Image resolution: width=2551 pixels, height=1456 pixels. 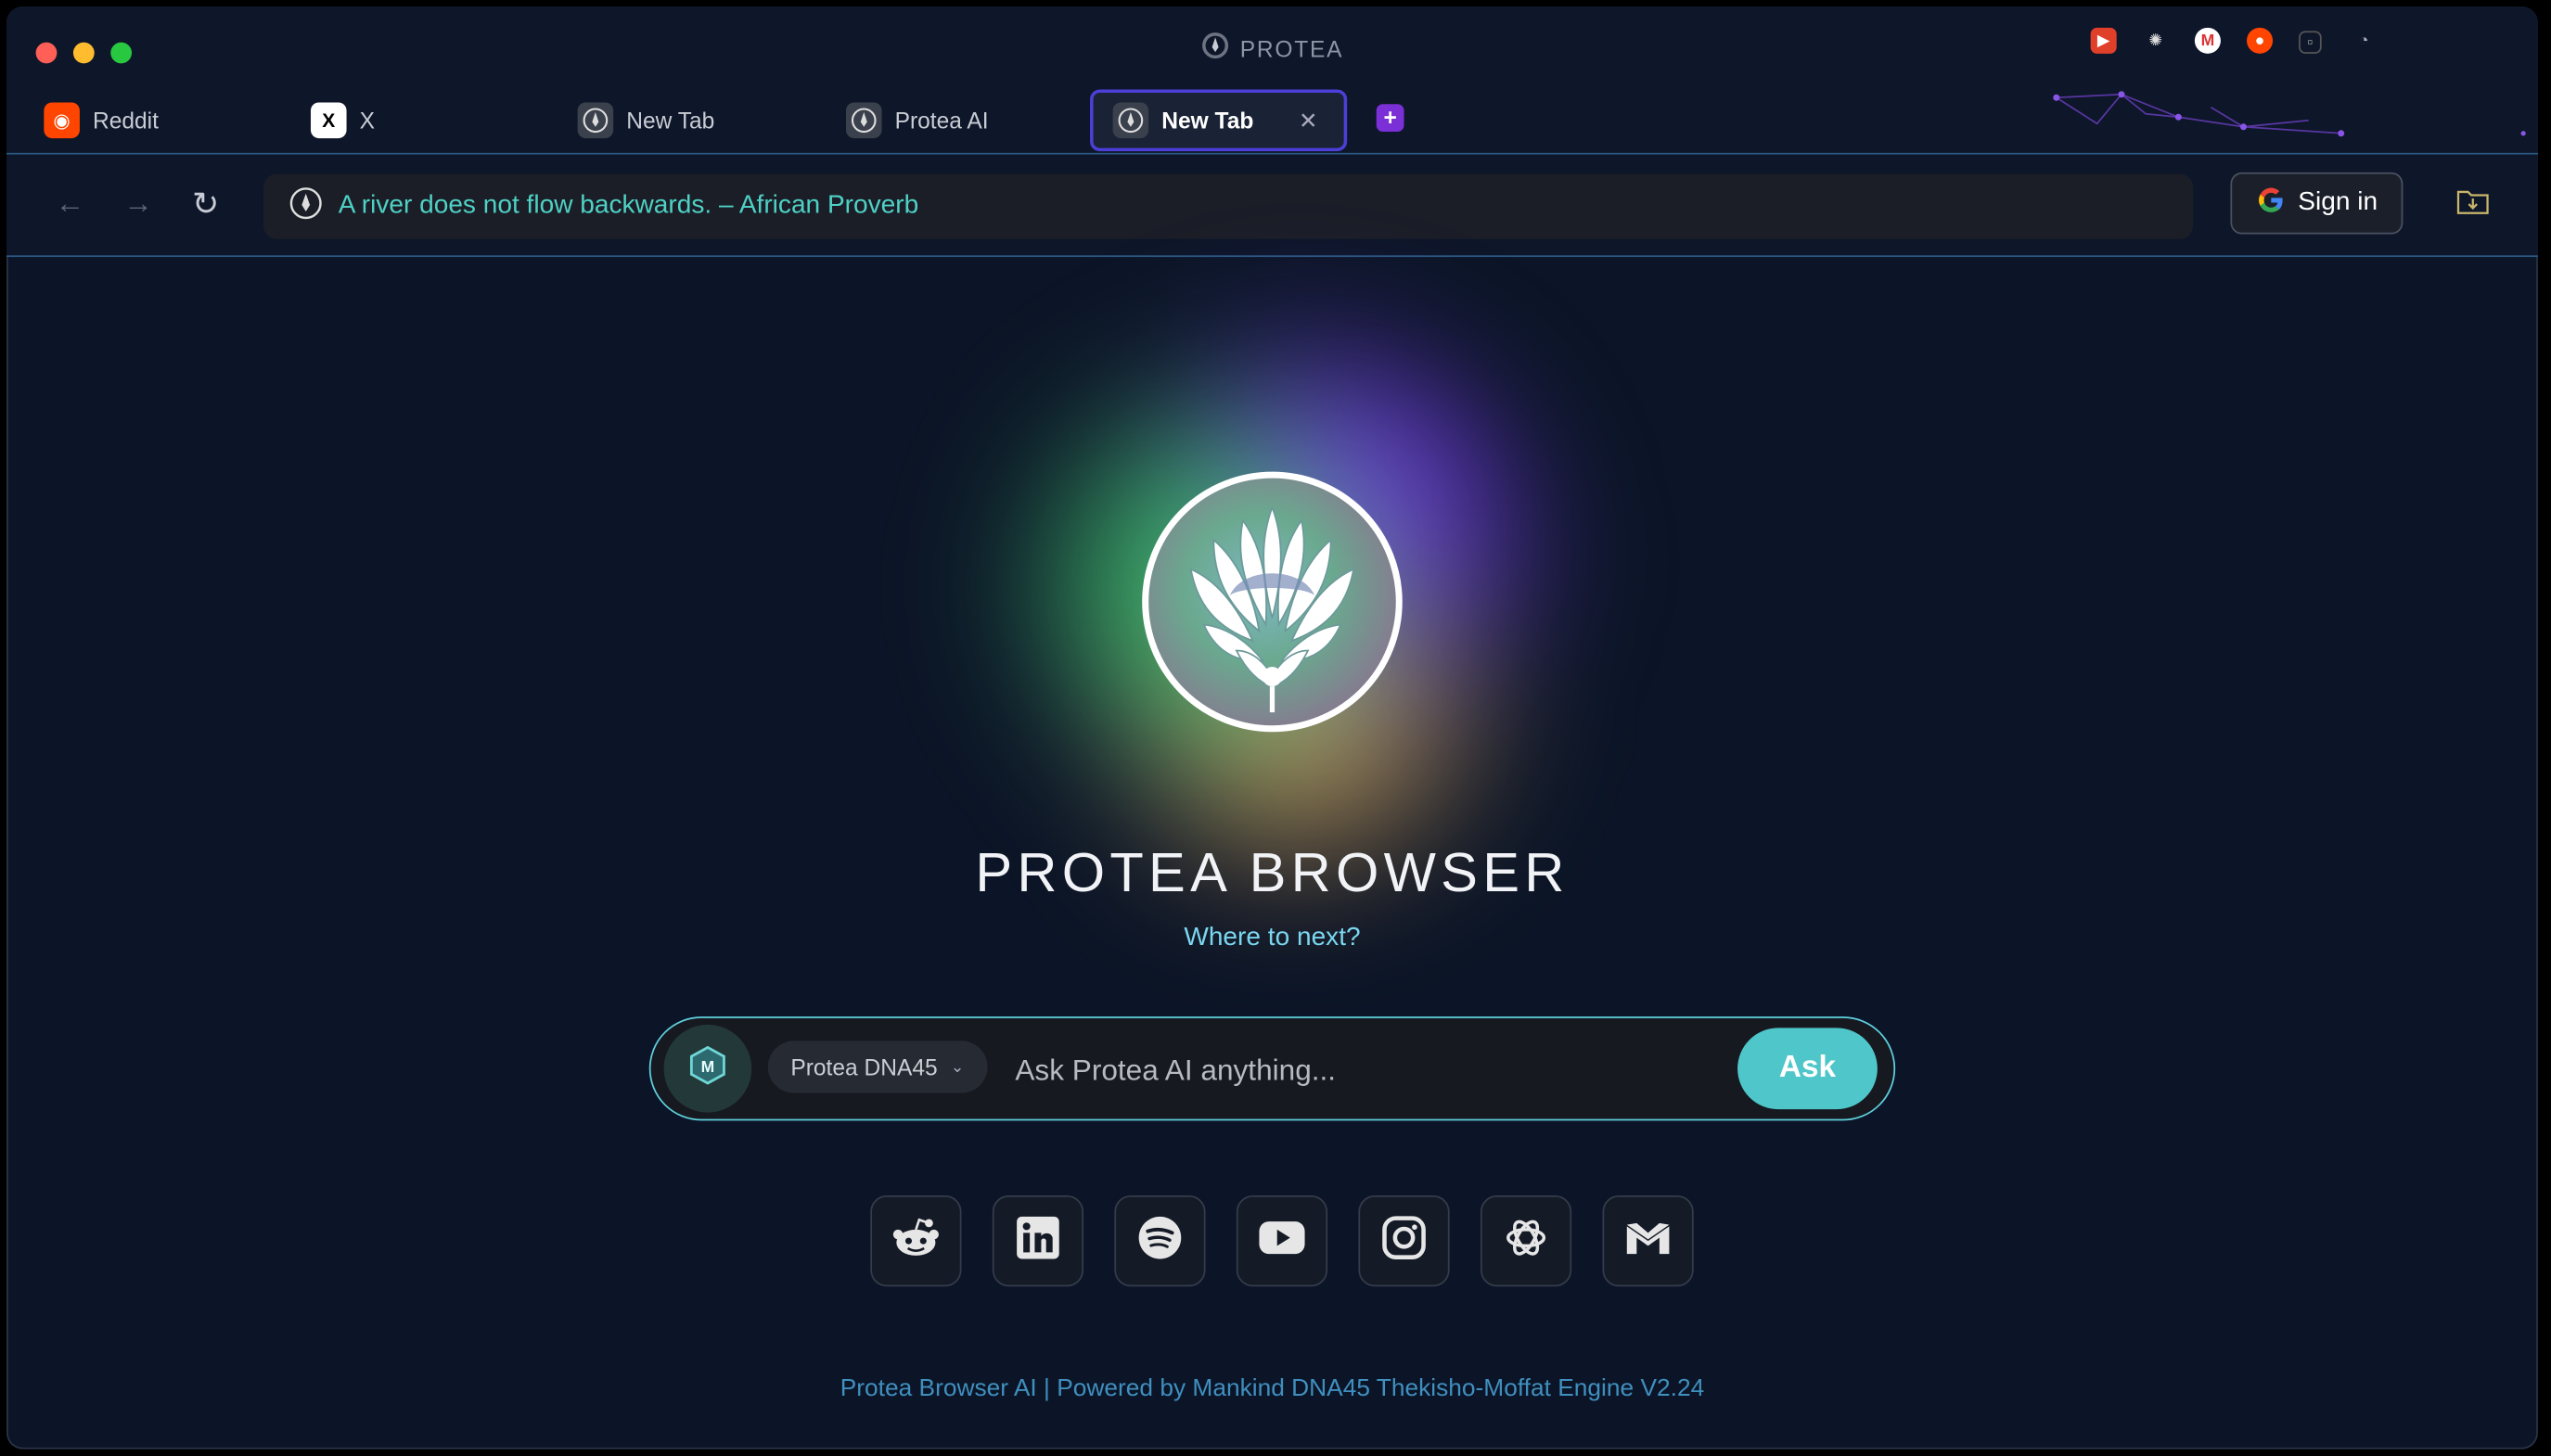 I want to click on reload-icon: ↻, so click(x=205, y=204).